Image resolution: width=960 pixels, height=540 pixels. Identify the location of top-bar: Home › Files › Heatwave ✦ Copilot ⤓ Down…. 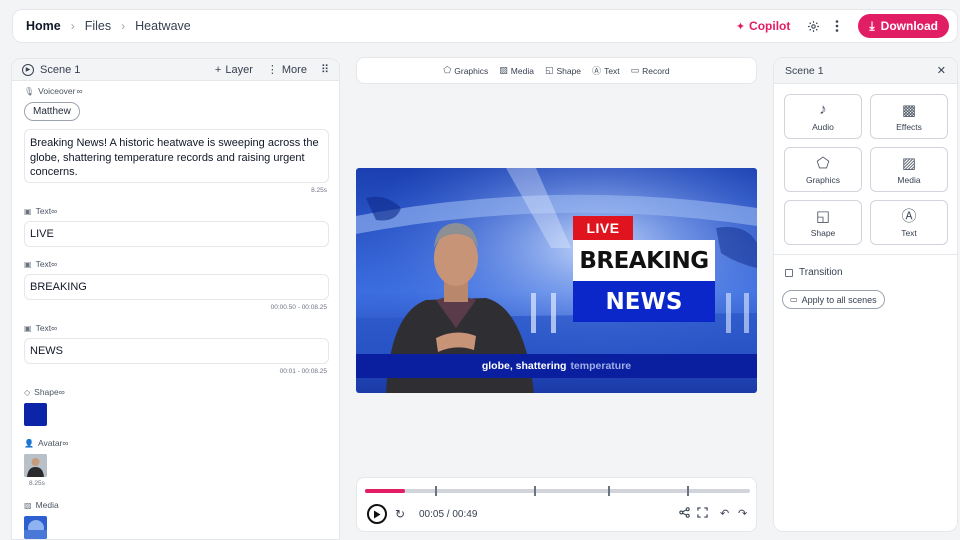
(485, 26).